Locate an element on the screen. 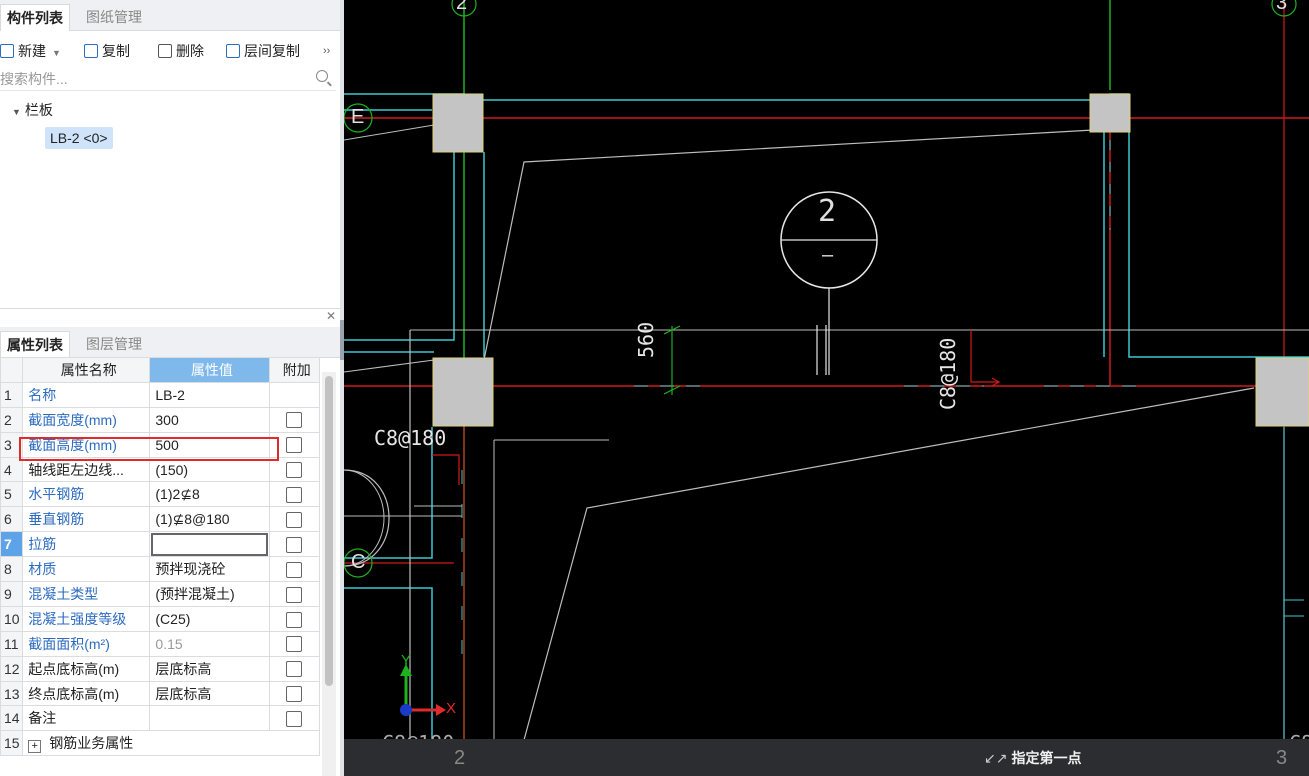 This screenshot has height=776, width=1309. expand-plus-icon: + is located at coordinates (35, 747).